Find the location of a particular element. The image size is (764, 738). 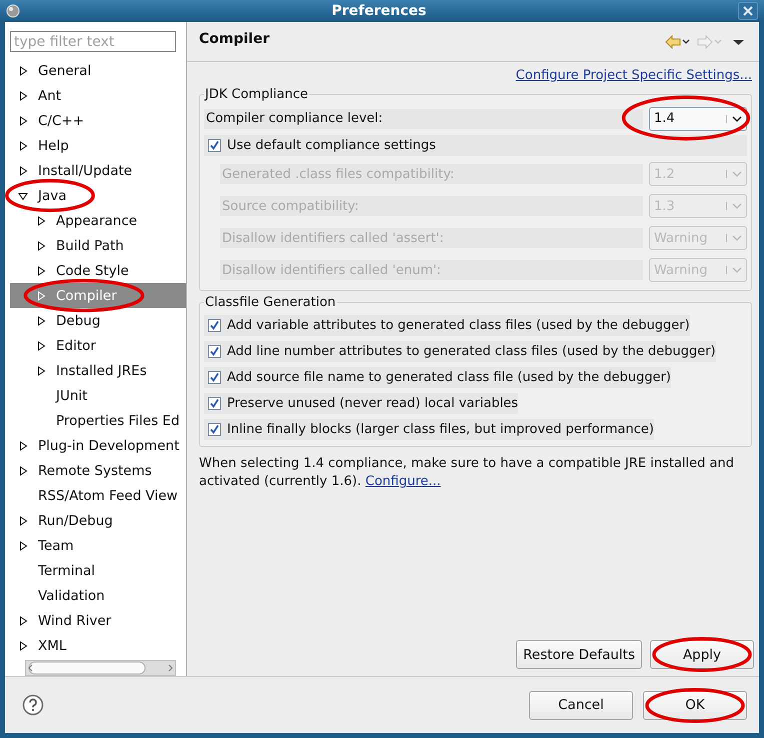

tree-item: Installed JREs is located at coordinates (98, 370).